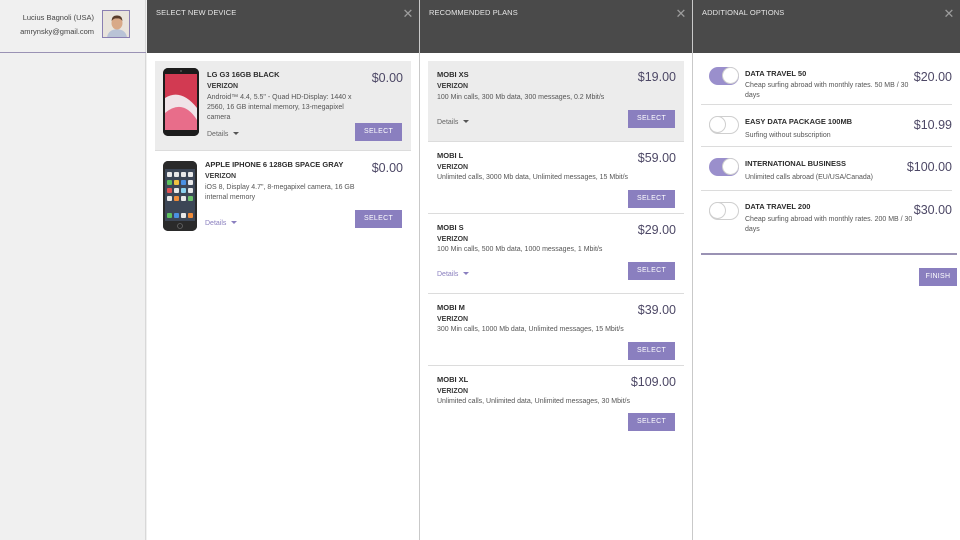  I want to click on user-email: amrynsky@gmail.com, so click(57, 31).